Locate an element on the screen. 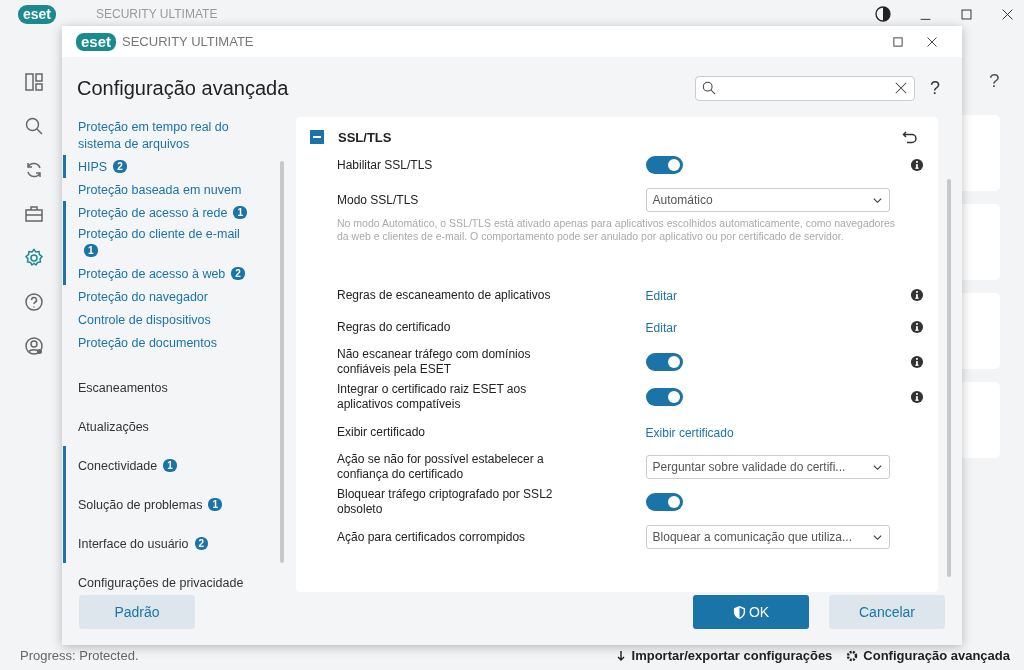 The width and height of the screenshot is (1024, 670). nav-section: Escaneamentos is located at coordinates (123, 388).